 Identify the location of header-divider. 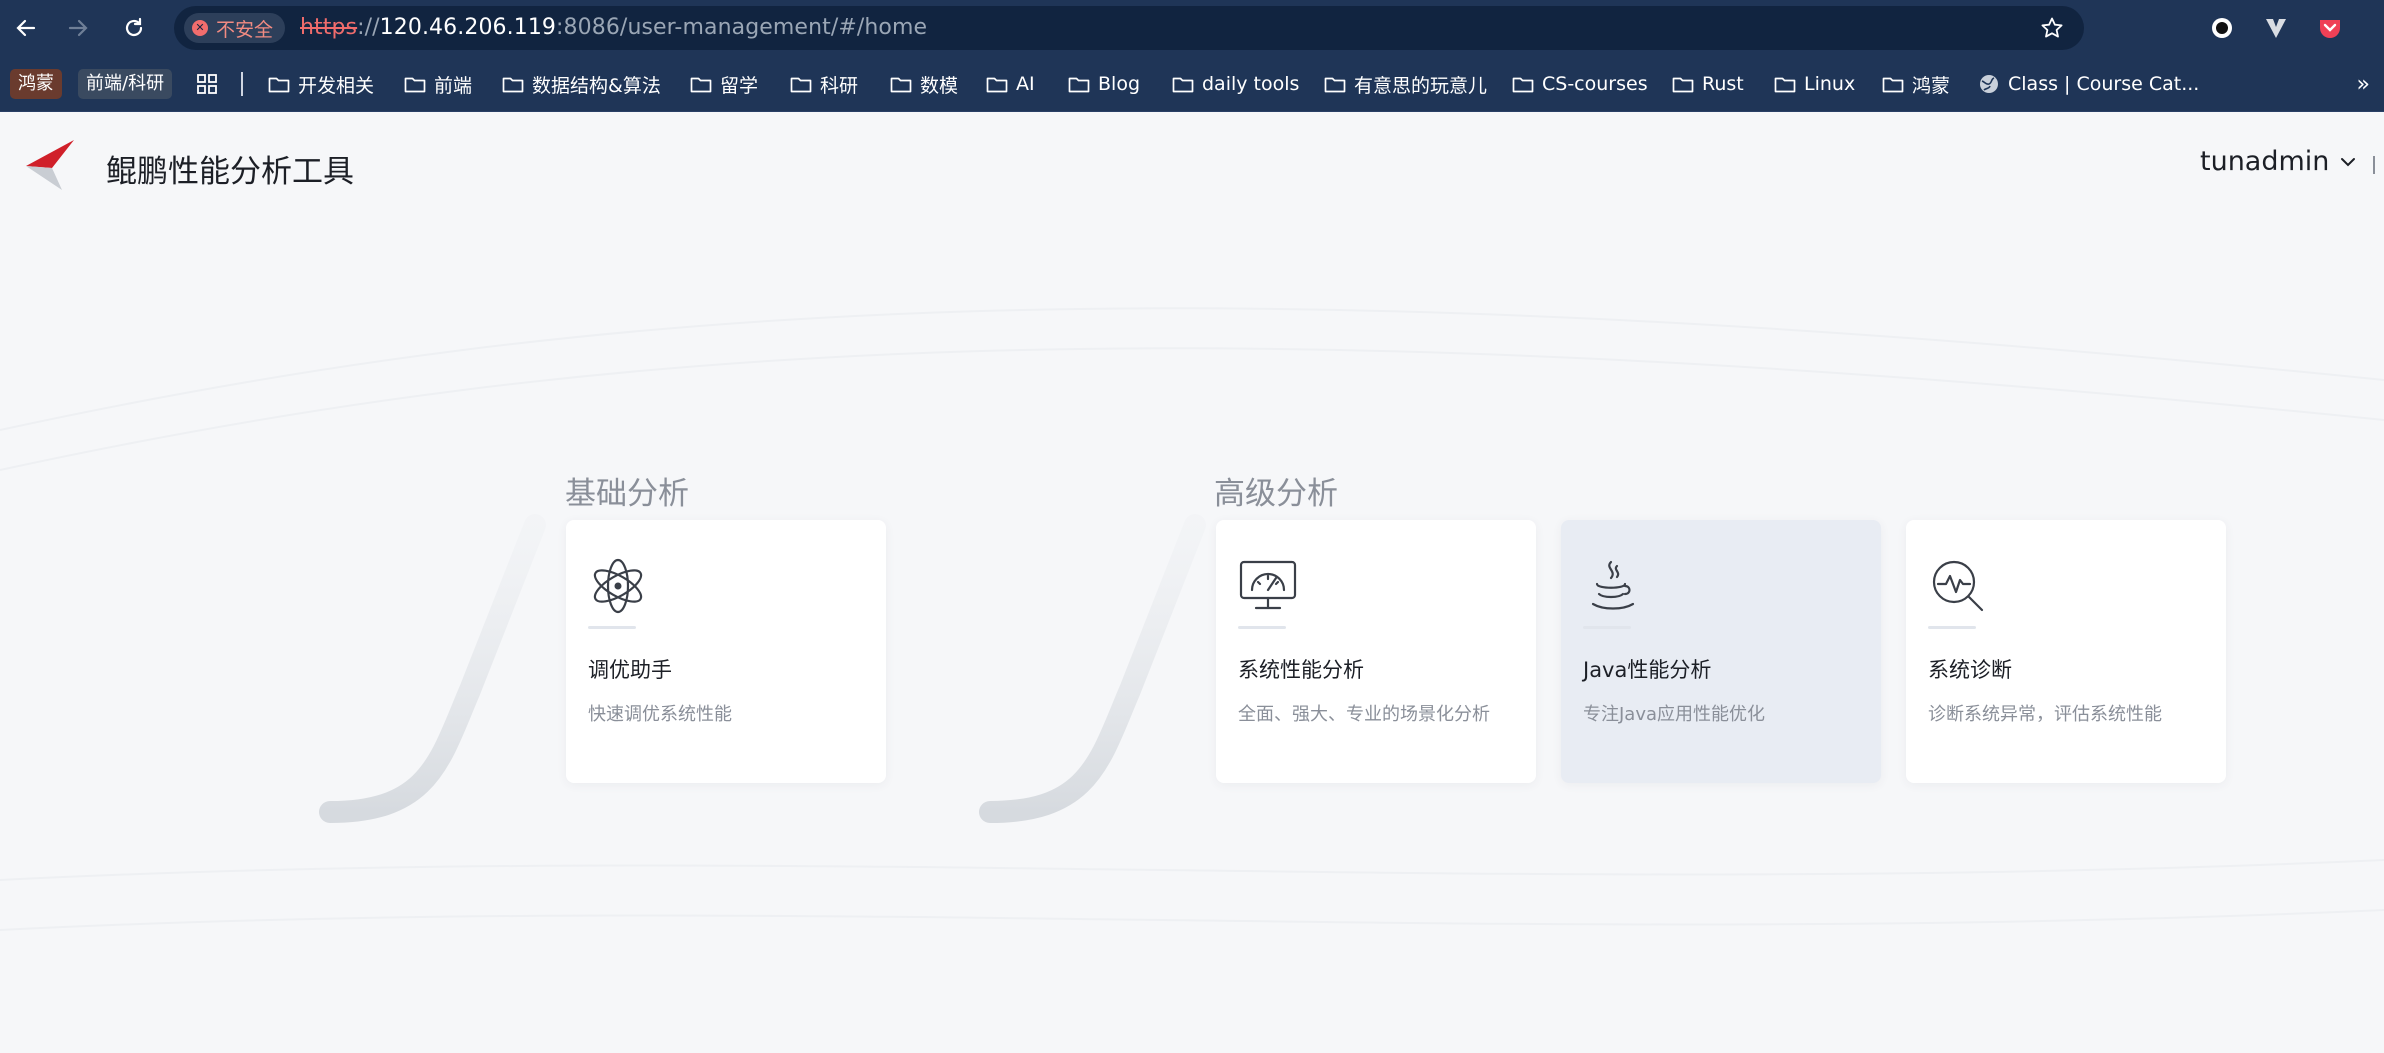
(2374, 165).